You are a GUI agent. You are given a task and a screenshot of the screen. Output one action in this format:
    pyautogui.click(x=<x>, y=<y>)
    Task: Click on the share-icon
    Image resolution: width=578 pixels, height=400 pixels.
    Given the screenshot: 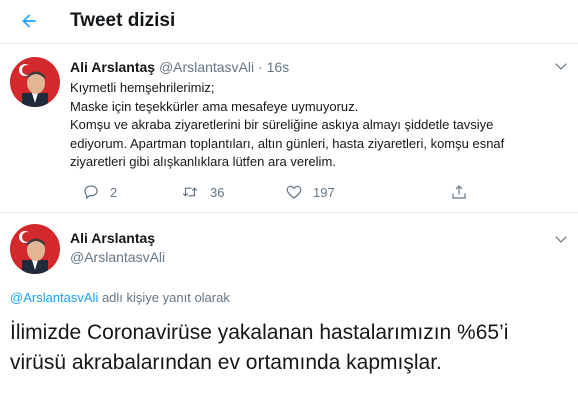 What is the action you would take?
    pyautogui.click(x=459, y=192)
    